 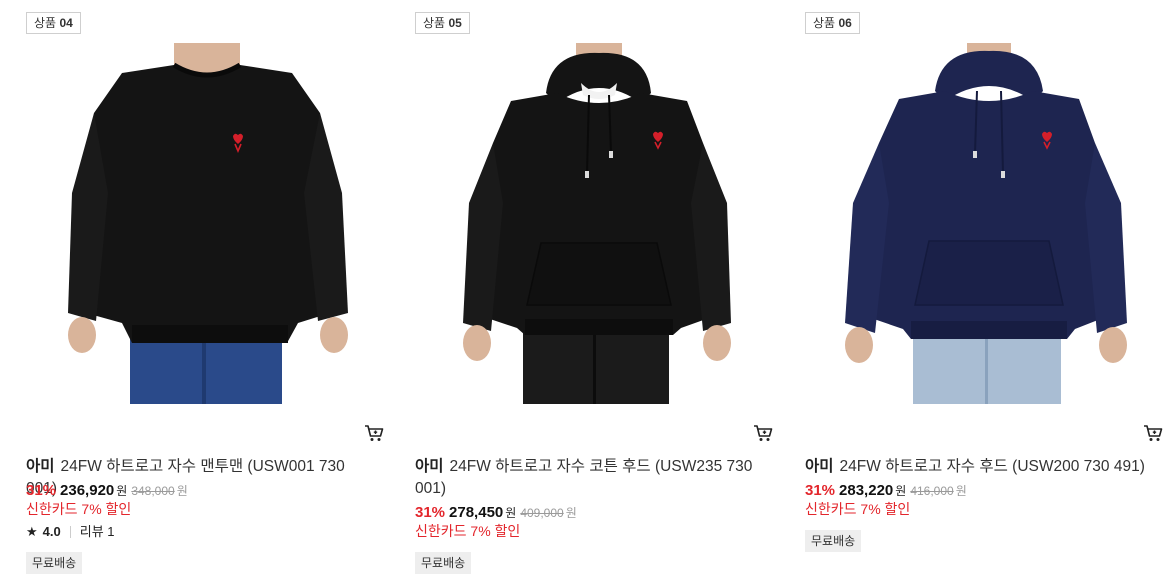 I want to click on price-row: 31% 236,920 원 348,000 원, so click(x=107, y=491).